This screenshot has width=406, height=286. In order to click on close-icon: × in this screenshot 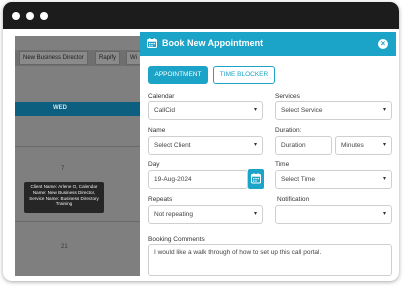, I will do `click(383, 44)`.